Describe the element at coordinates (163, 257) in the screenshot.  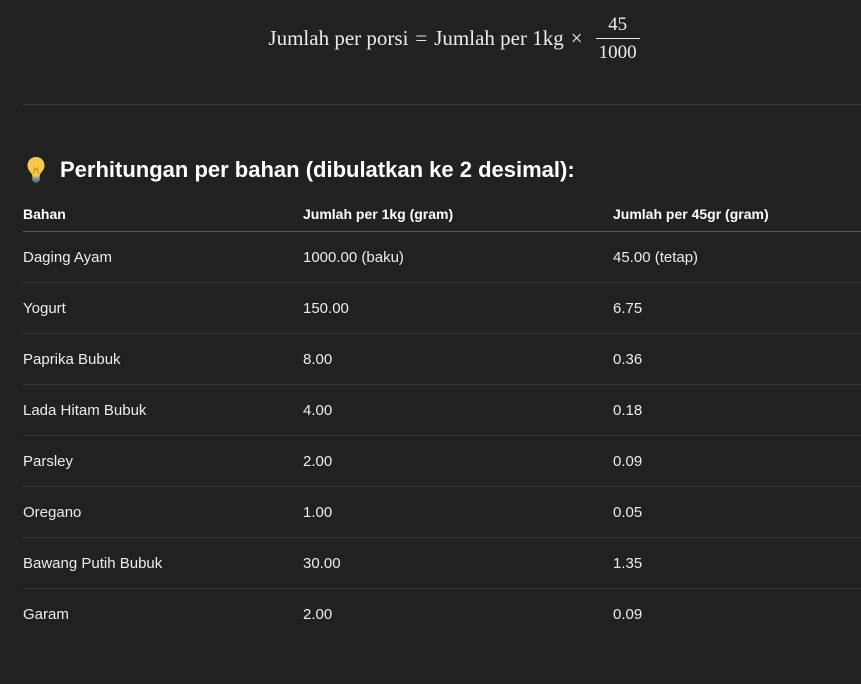
I see `cell-ingredient: Daging Ayam` at that location.